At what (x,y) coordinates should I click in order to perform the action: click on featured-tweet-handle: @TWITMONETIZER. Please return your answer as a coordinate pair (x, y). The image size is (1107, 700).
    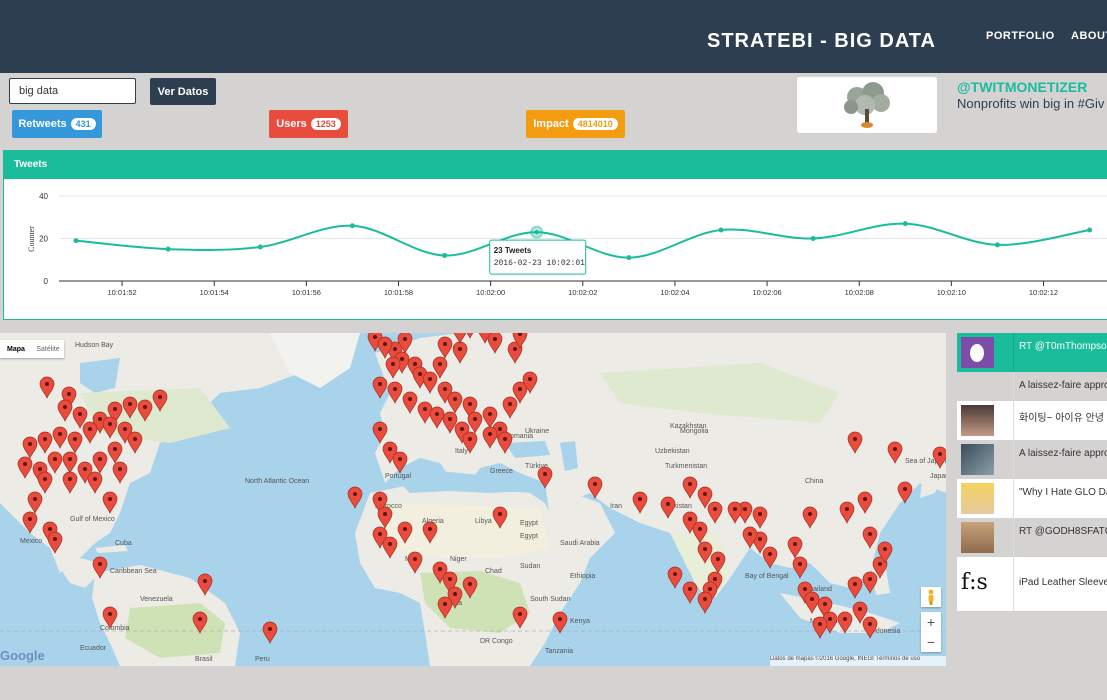
    Looking at the image, I should click on (1022, 87).